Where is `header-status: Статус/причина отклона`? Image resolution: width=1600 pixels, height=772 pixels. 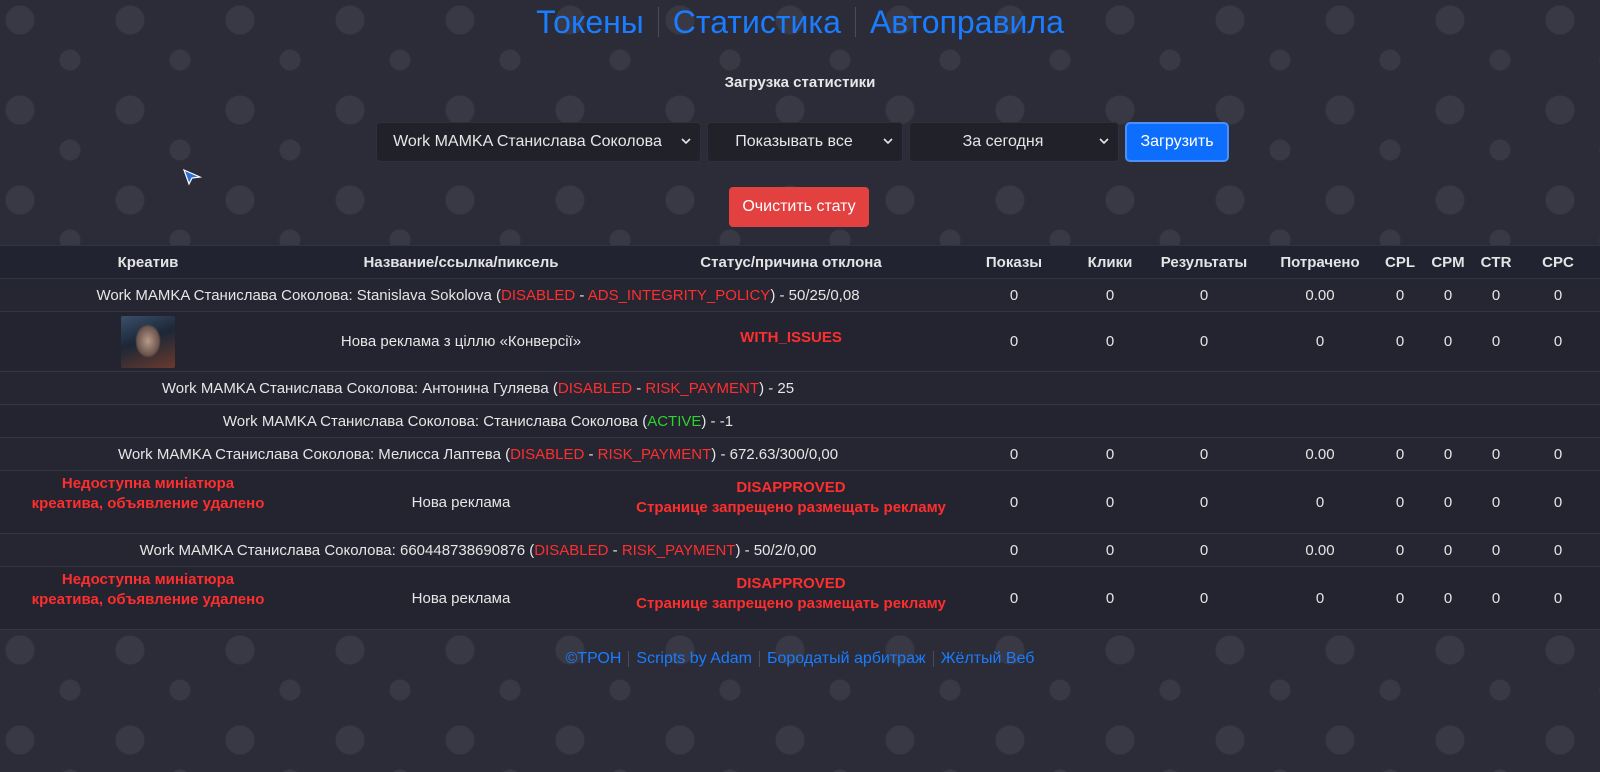
header-status: Статус/причина отклона is located at coordinates (791, 262).